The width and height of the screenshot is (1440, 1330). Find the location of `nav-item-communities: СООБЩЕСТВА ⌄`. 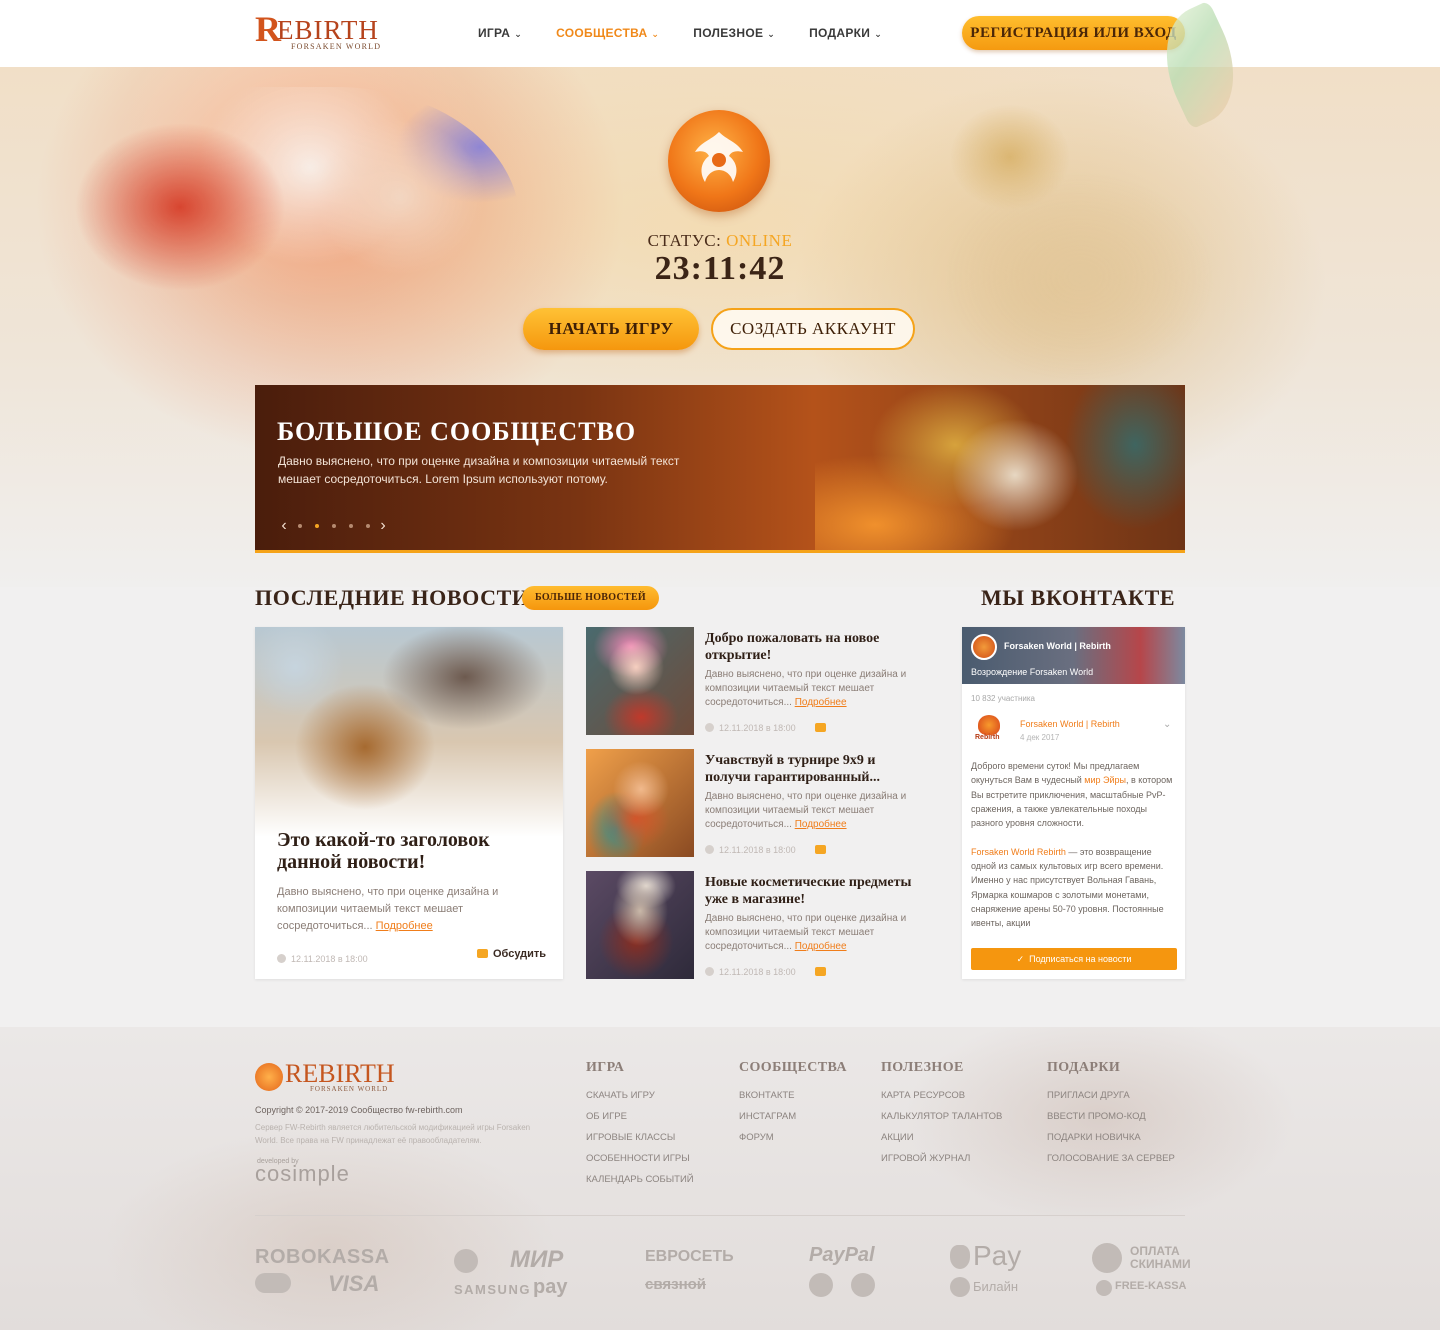

nav-item-communities: СООБЩЕСТВА ⌄ is located at coordinates (607, 33).